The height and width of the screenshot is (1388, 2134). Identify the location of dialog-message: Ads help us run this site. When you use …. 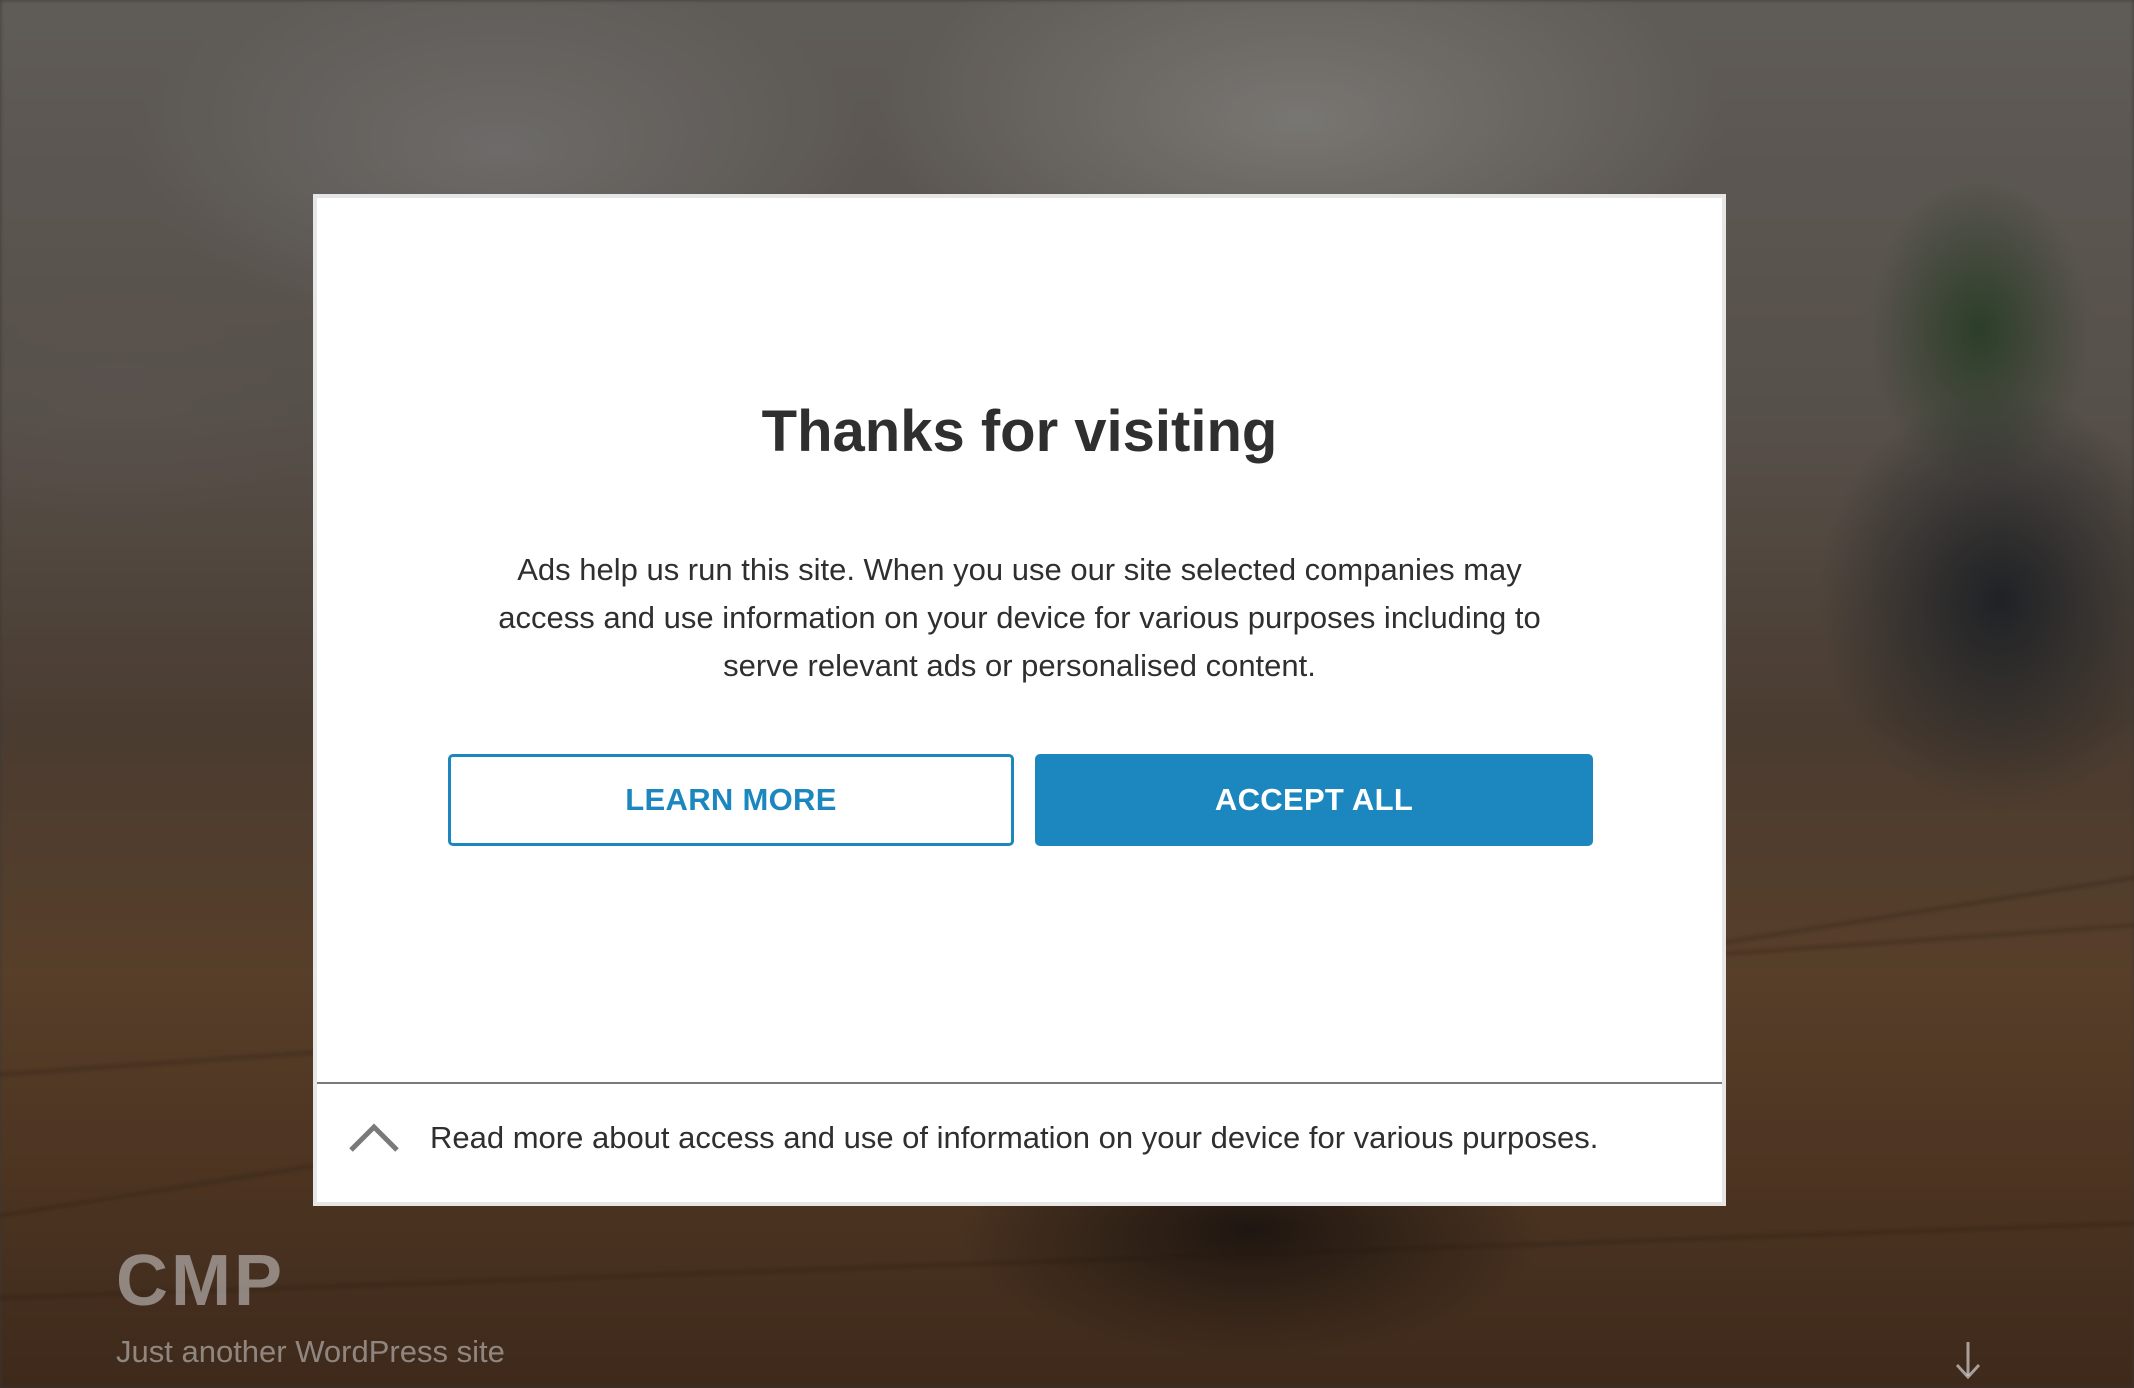
(1019, 617).